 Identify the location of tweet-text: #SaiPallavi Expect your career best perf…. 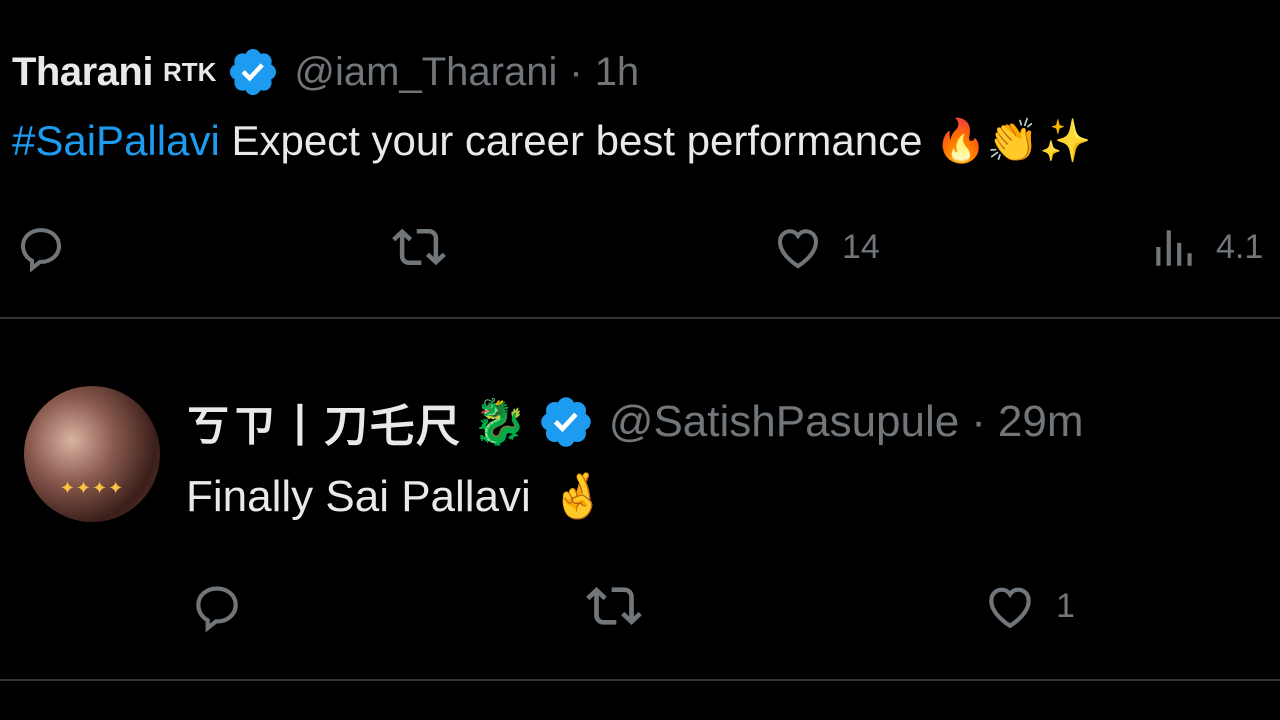
(551, 141).